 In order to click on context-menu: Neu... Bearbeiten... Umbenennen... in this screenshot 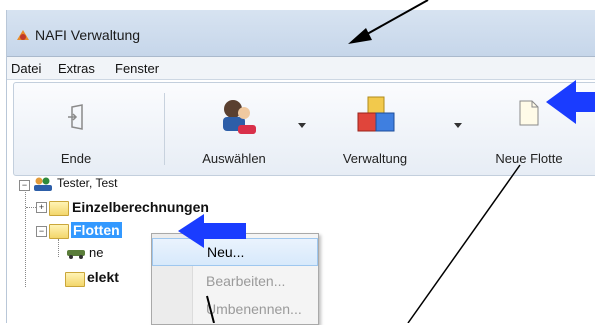, I will do `click(235, 279)`.